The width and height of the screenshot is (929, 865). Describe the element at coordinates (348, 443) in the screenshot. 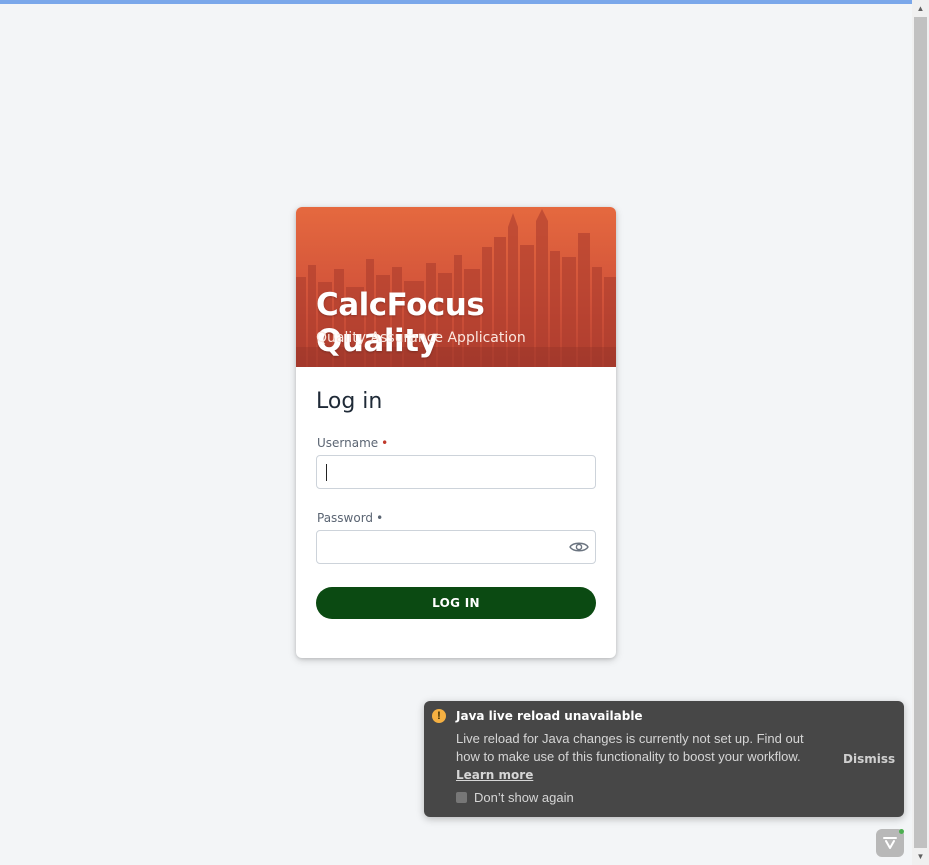

I see `username-label-text: Username` at that location.